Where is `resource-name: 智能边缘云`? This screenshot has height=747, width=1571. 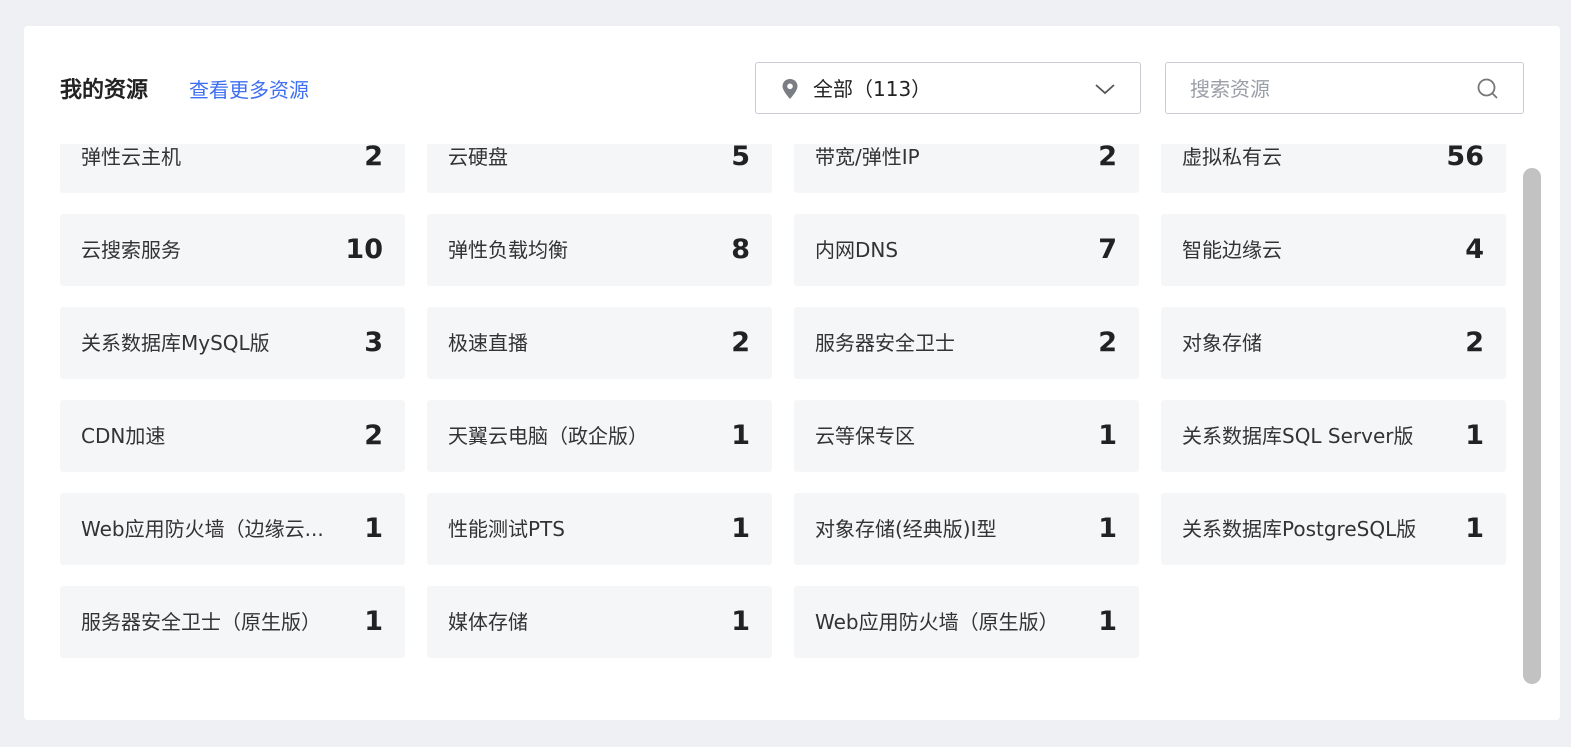 resource-name: 智能边缘云 is located at coordinates (1232, 250).